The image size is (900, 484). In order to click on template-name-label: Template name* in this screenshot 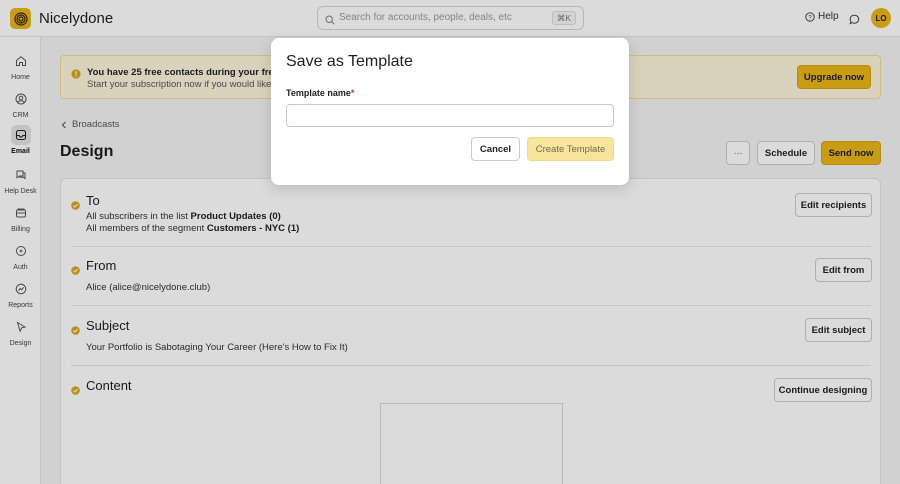, I will do `click(320, 93)`.